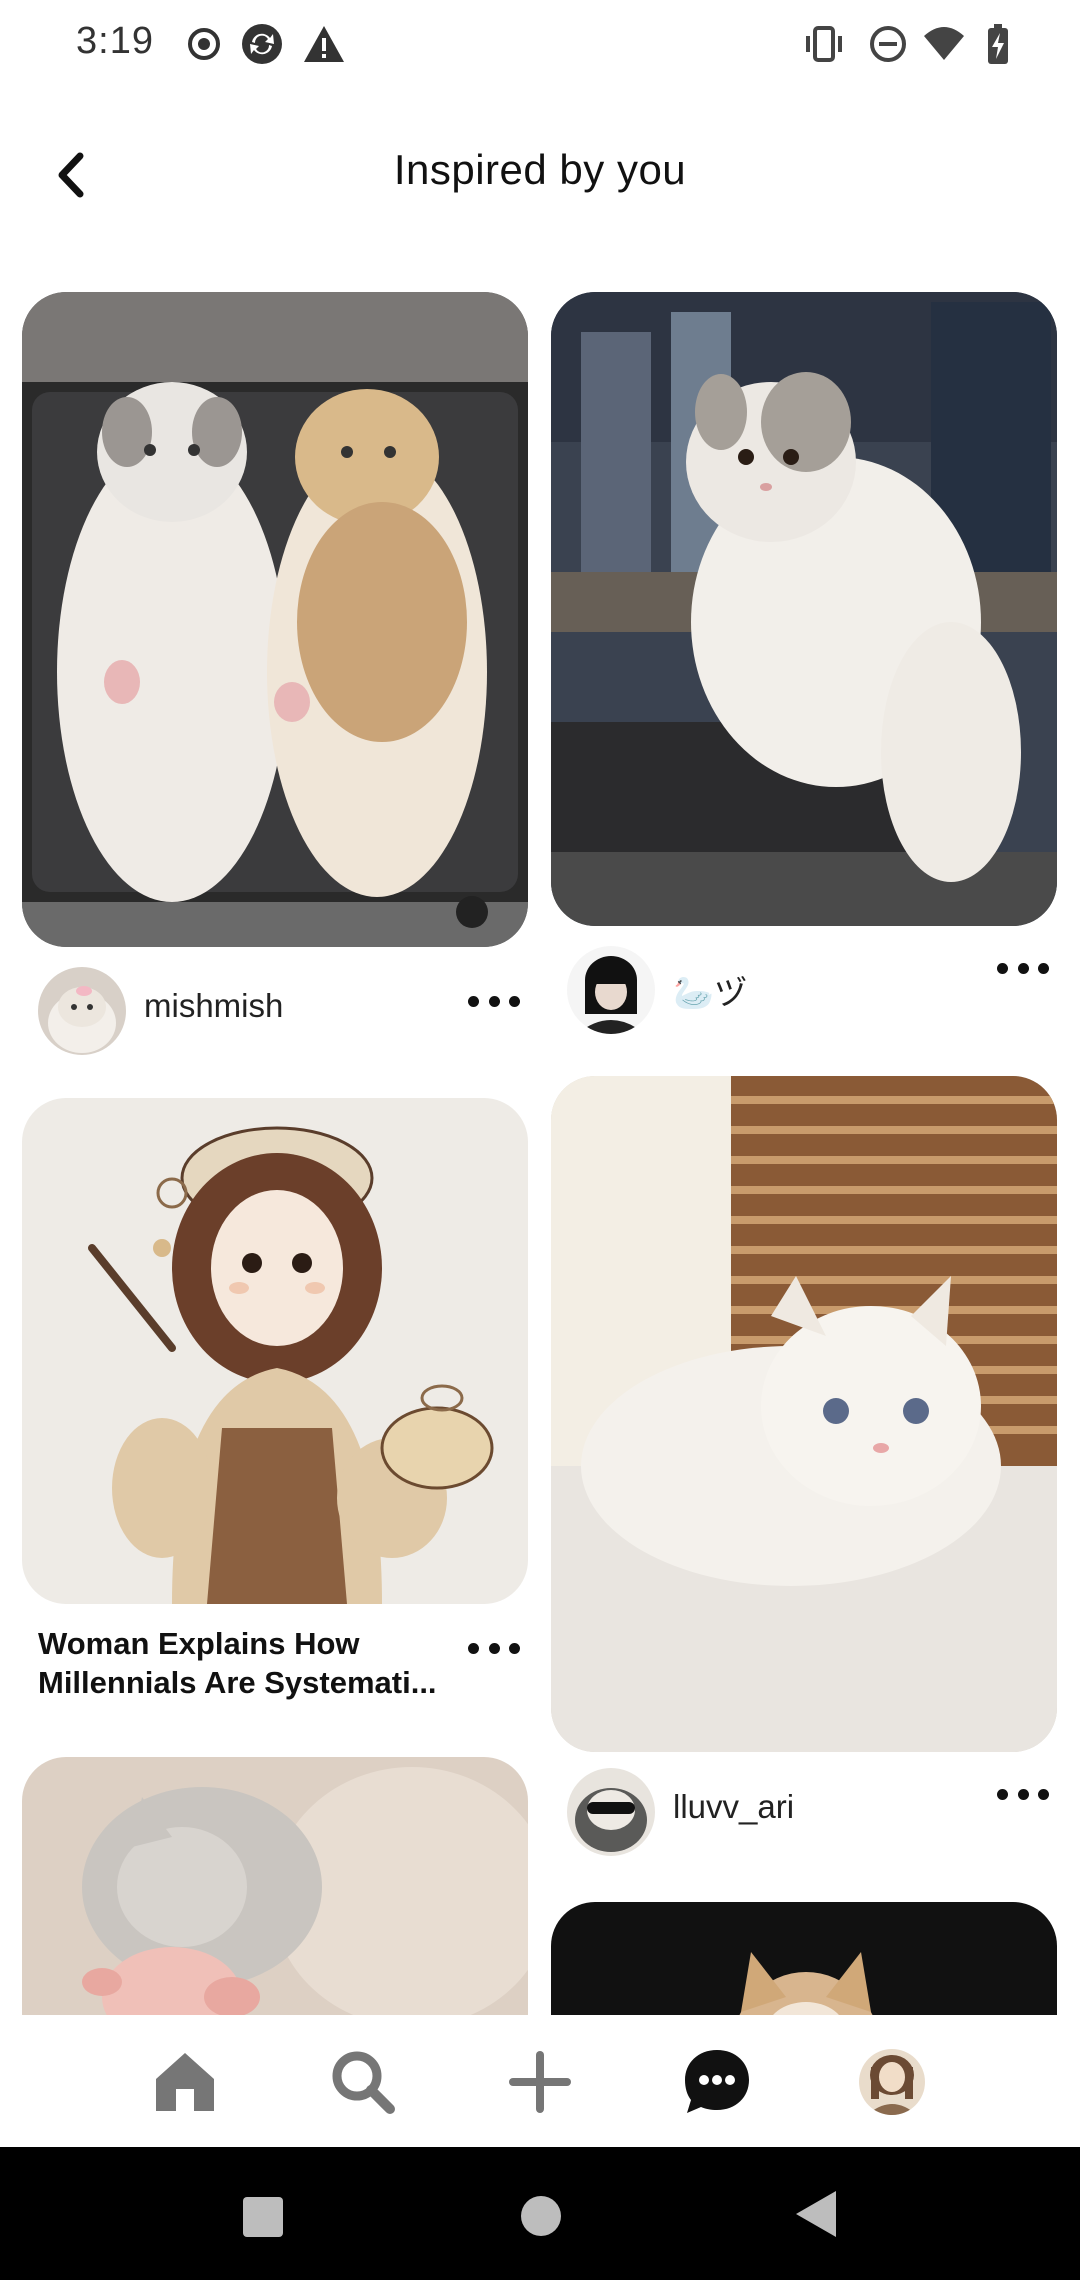 The width and height of the screenshot is (1080, 2280). I want to click on circle-icon, so click(541, 2216).